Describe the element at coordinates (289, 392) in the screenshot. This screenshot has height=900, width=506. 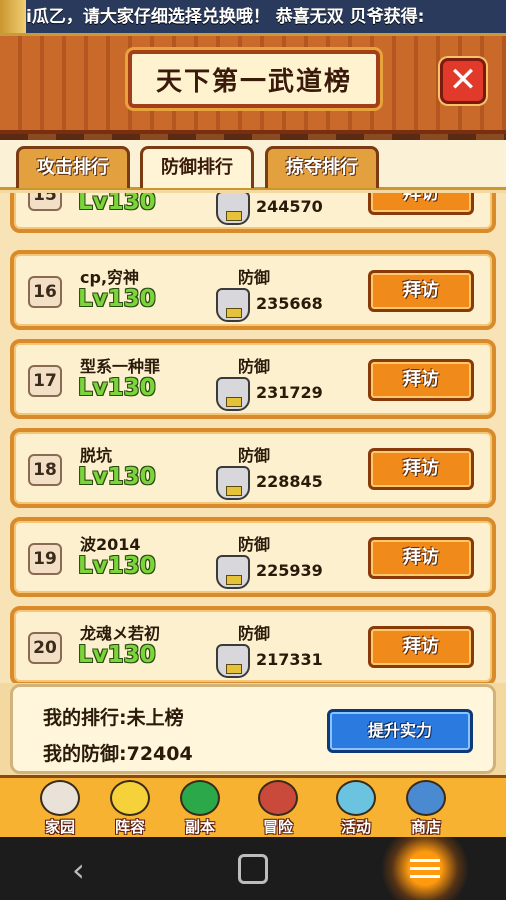
I see `defense-value: 231729` at that location.